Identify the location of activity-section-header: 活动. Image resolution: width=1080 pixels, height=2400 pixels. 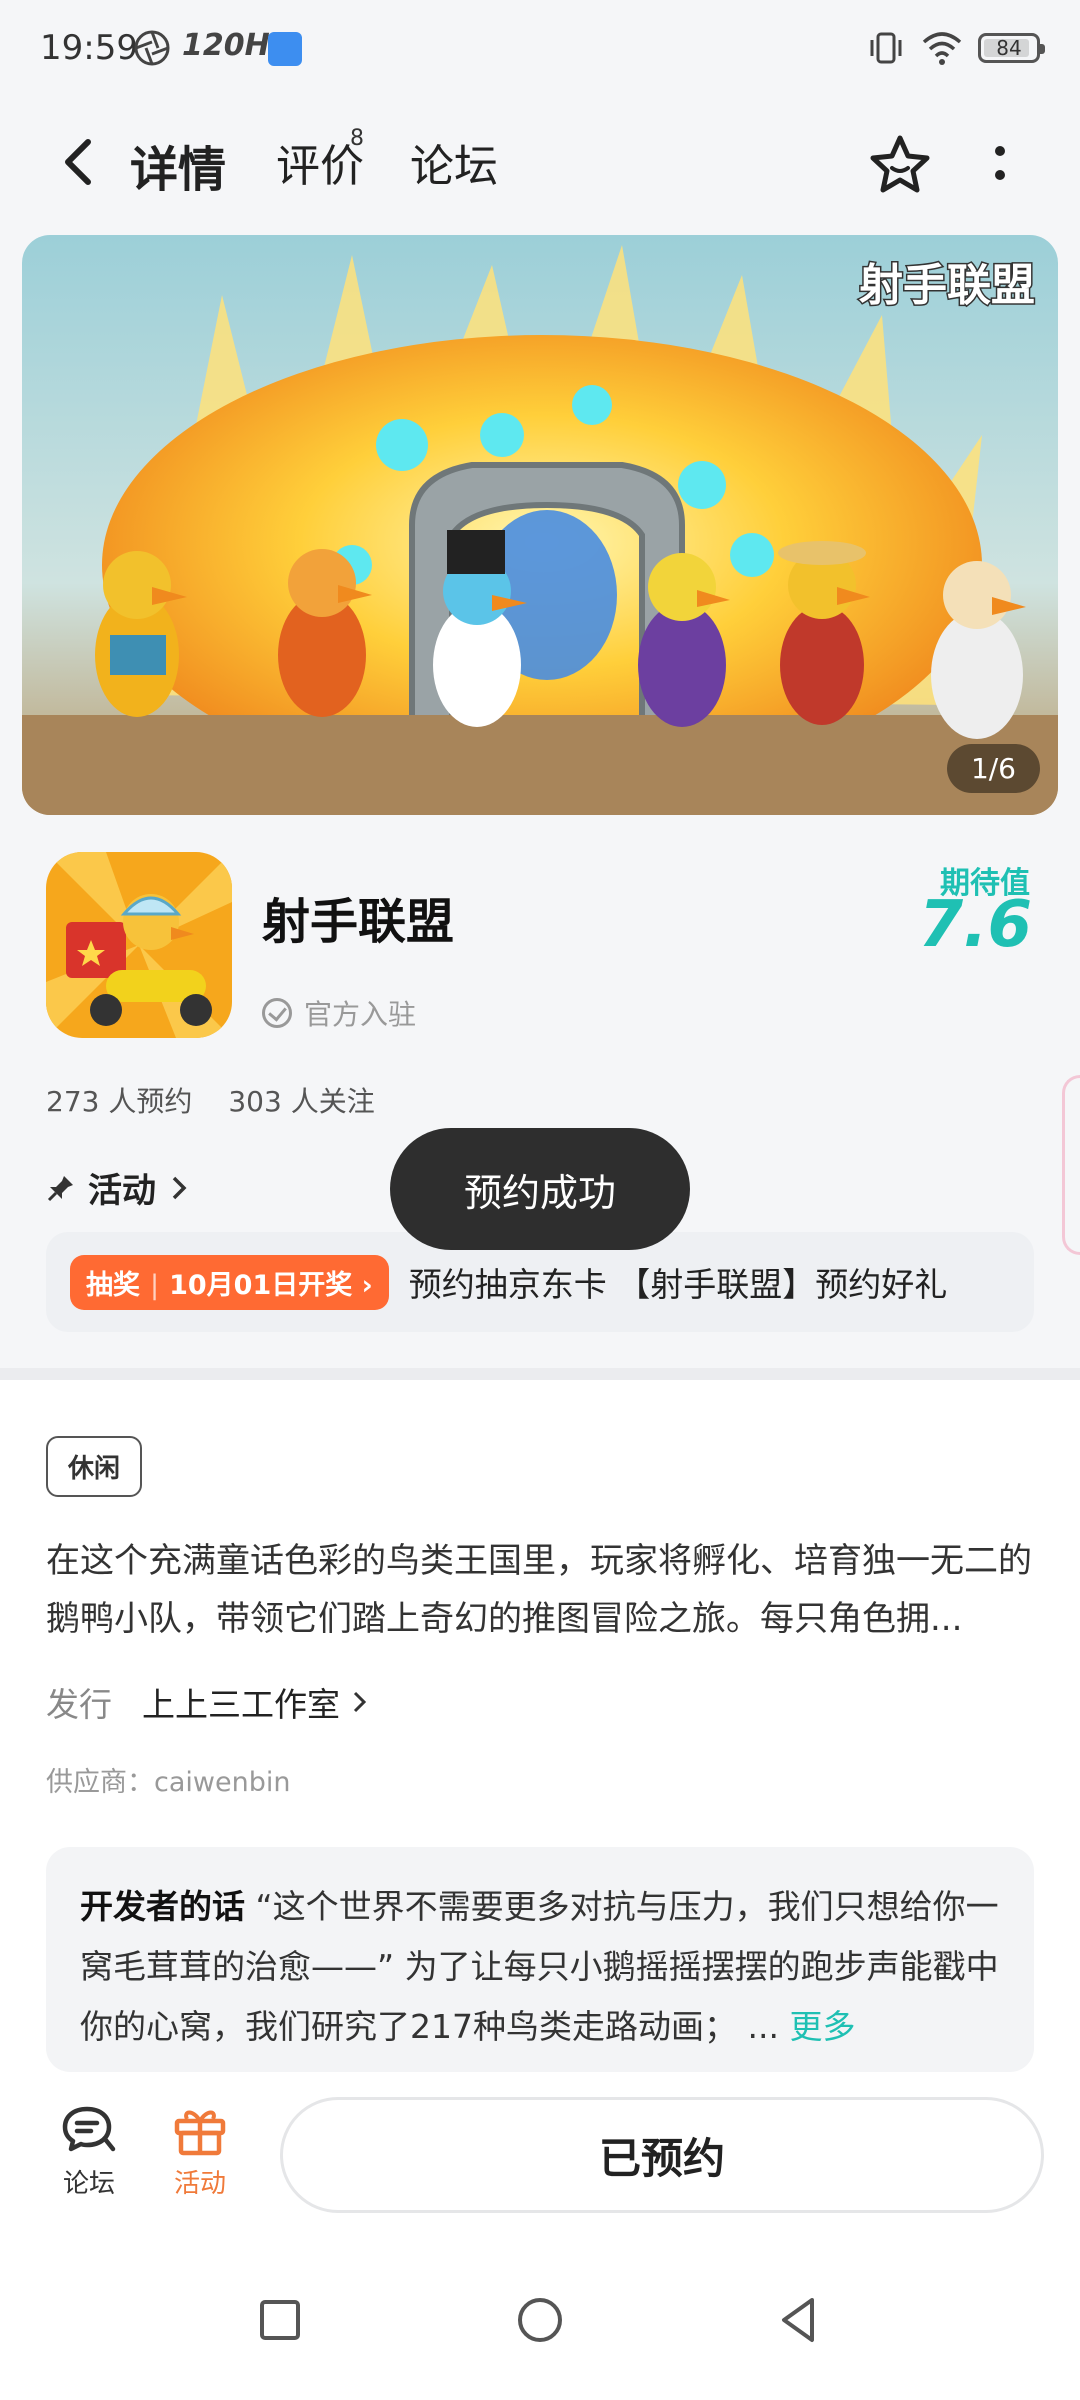
(118, 1187).